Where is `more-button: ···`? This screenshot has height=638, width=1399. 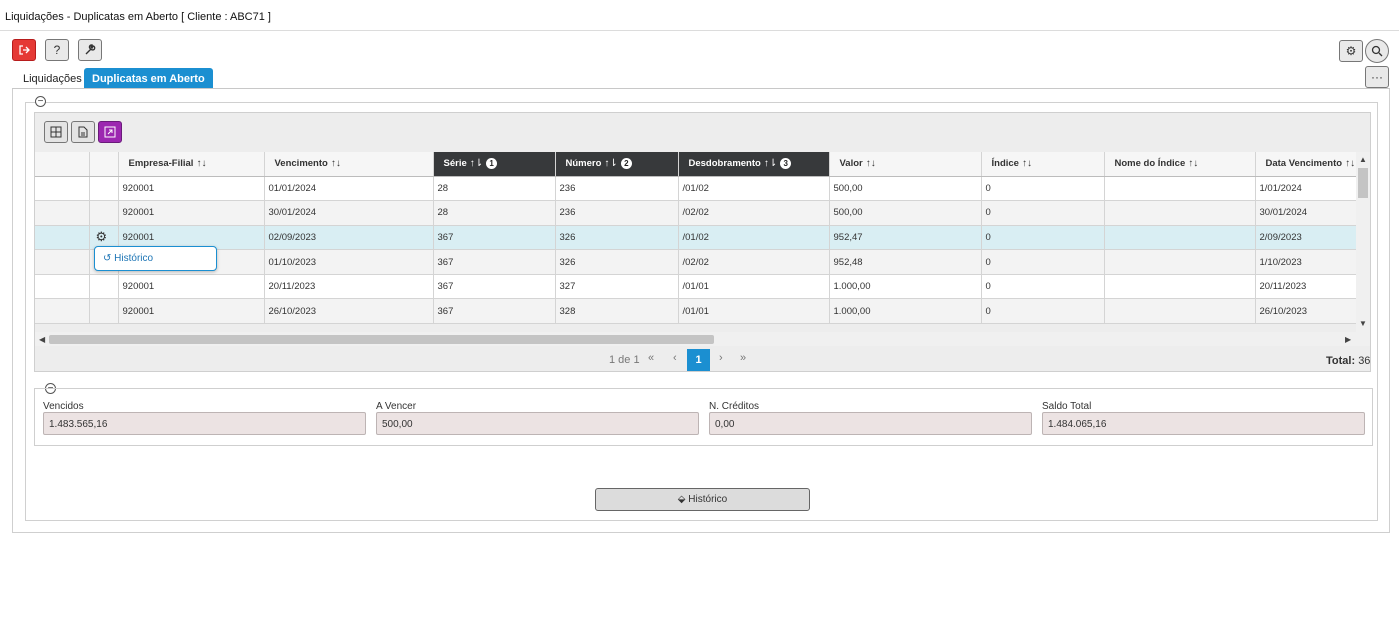 more-button: ··· is located at coordinates (1377, 77).